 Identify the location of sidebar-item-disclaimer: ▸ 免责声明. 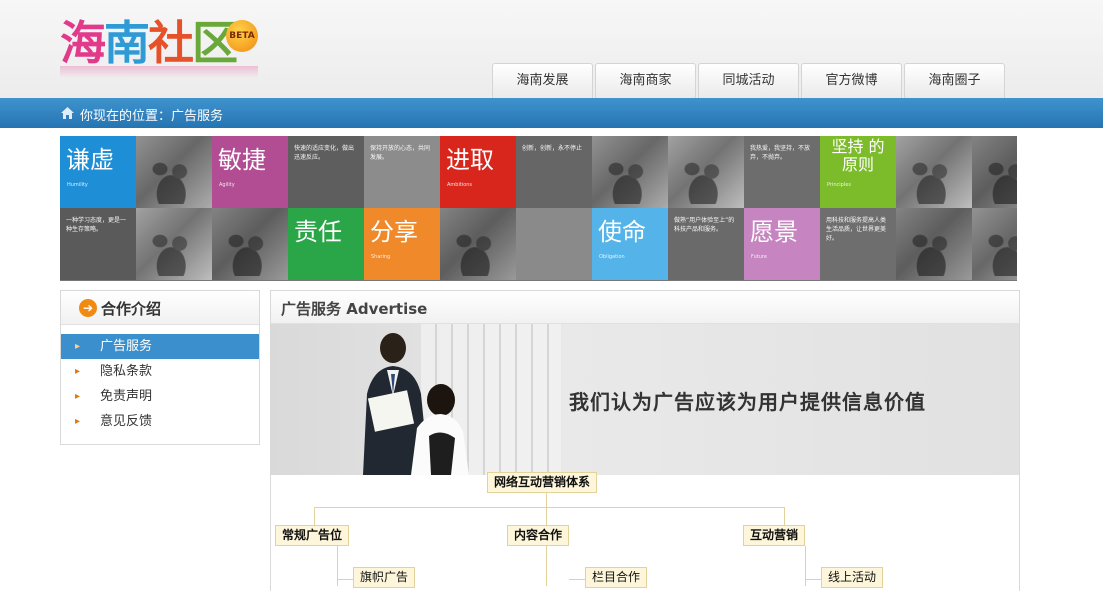
(160, 396).